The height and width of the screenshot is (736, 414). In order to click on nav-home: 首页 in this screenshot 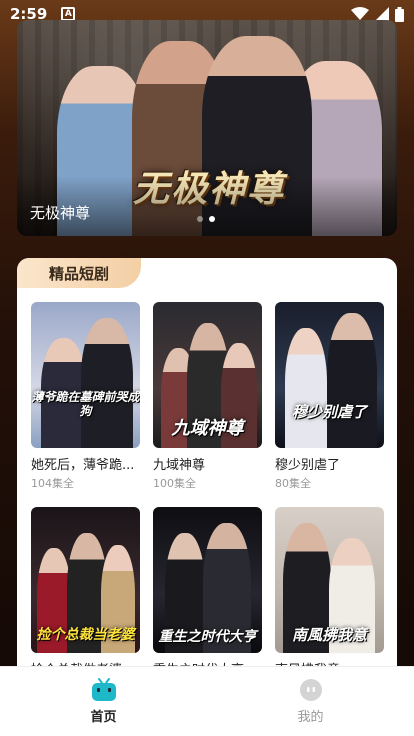, I will do `click(103, 701)`.